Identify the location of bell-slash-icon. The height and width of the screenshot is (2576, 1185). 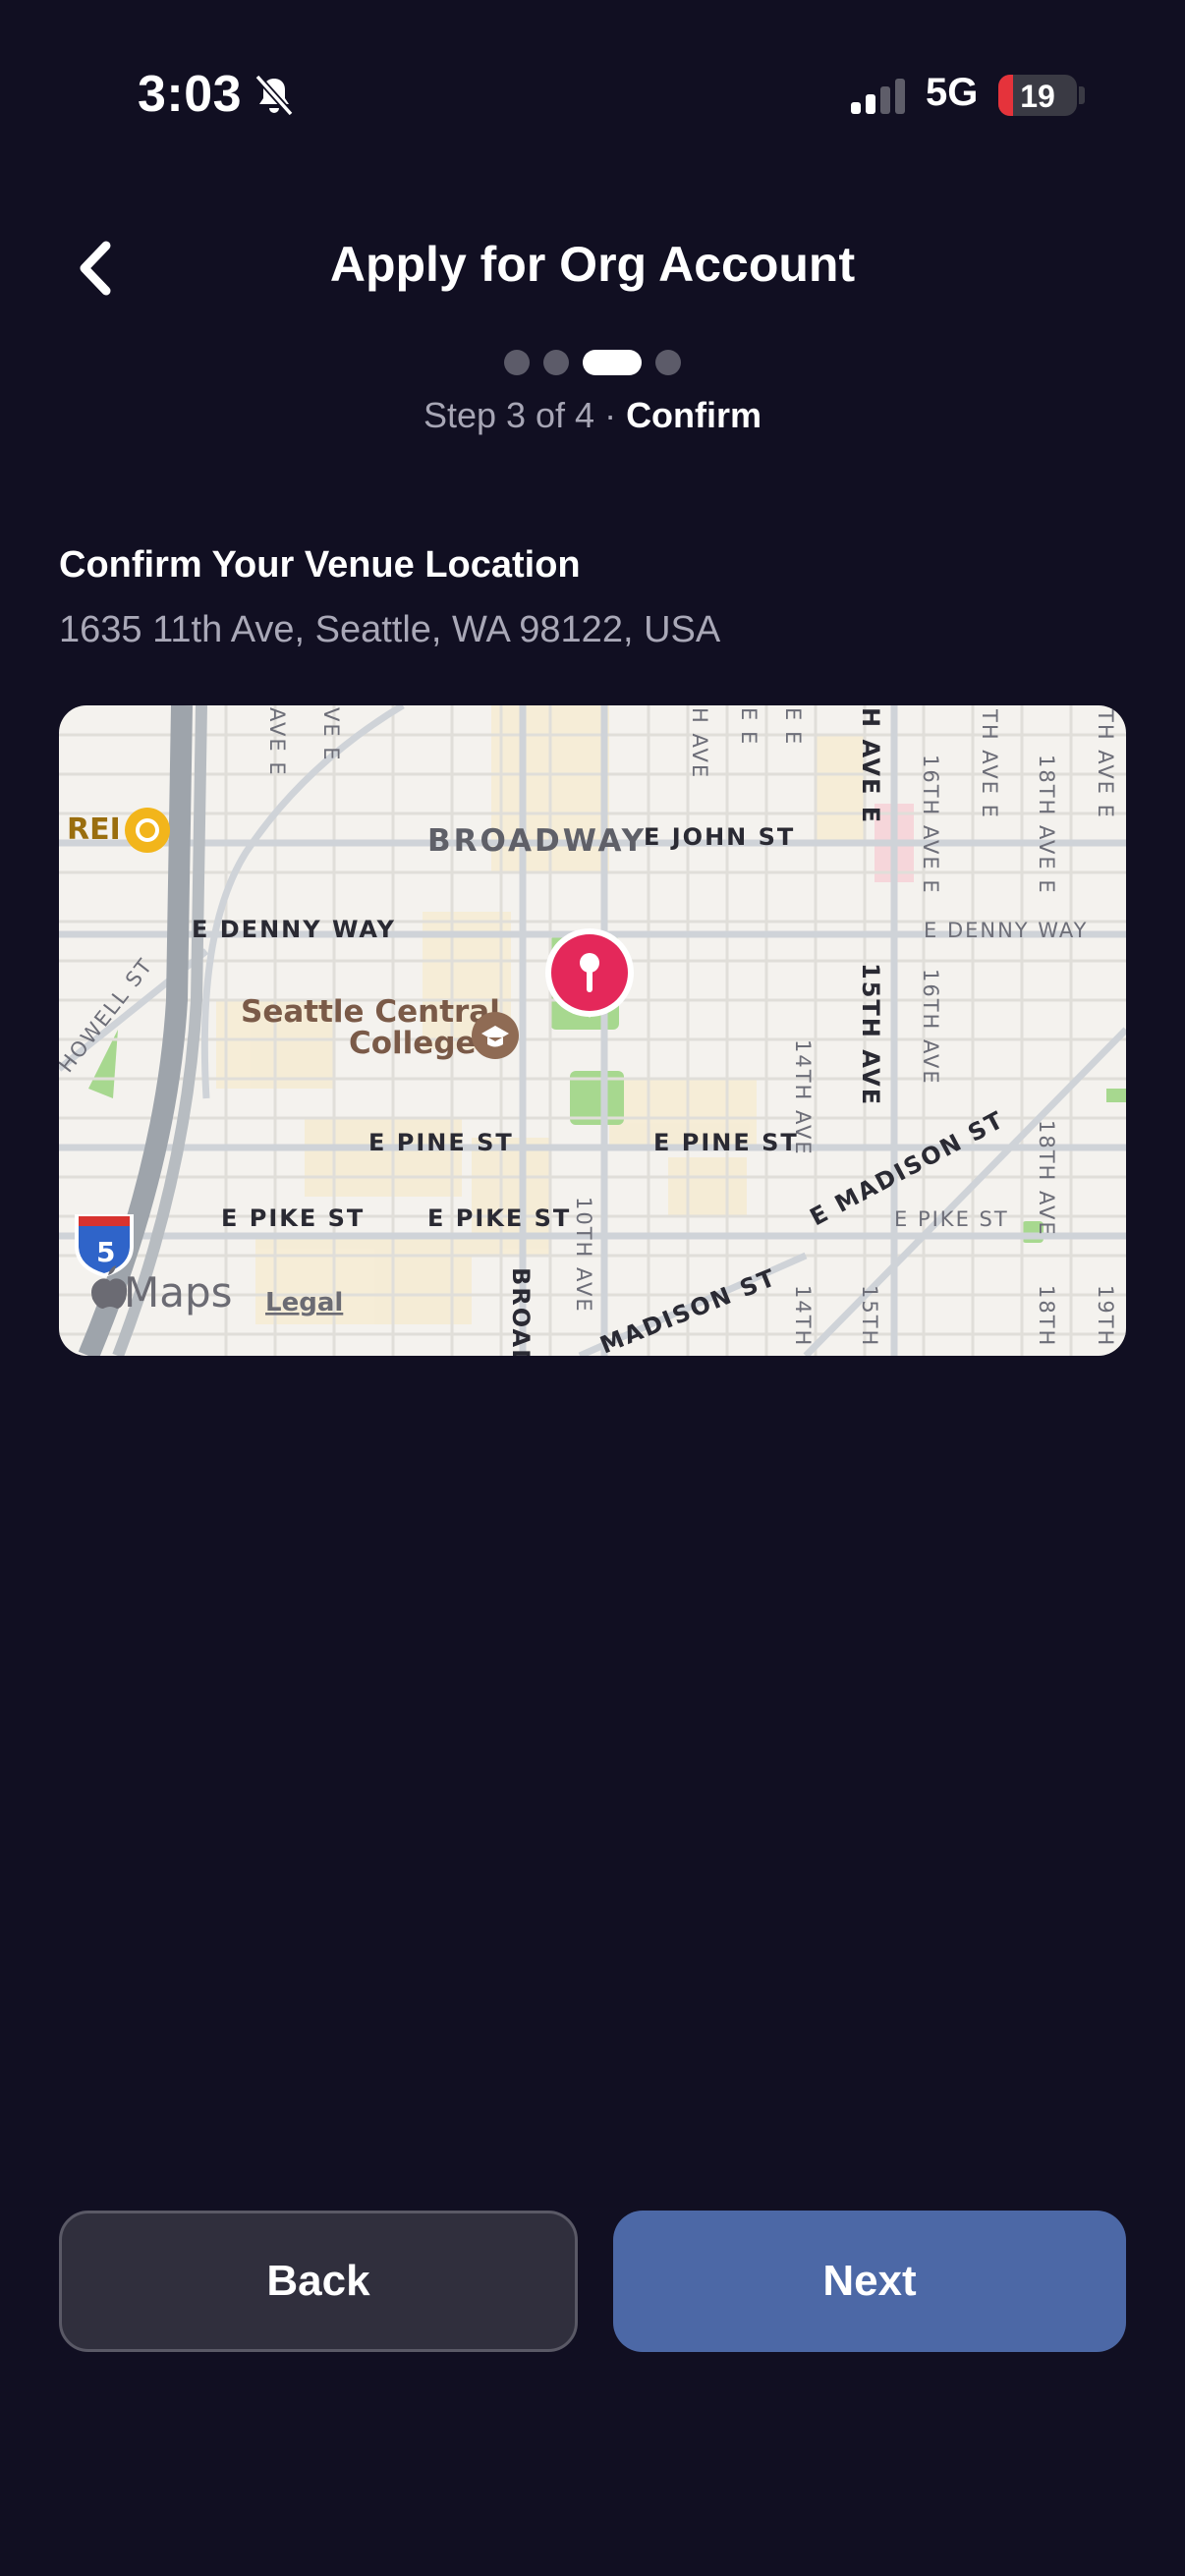
(274, 95).